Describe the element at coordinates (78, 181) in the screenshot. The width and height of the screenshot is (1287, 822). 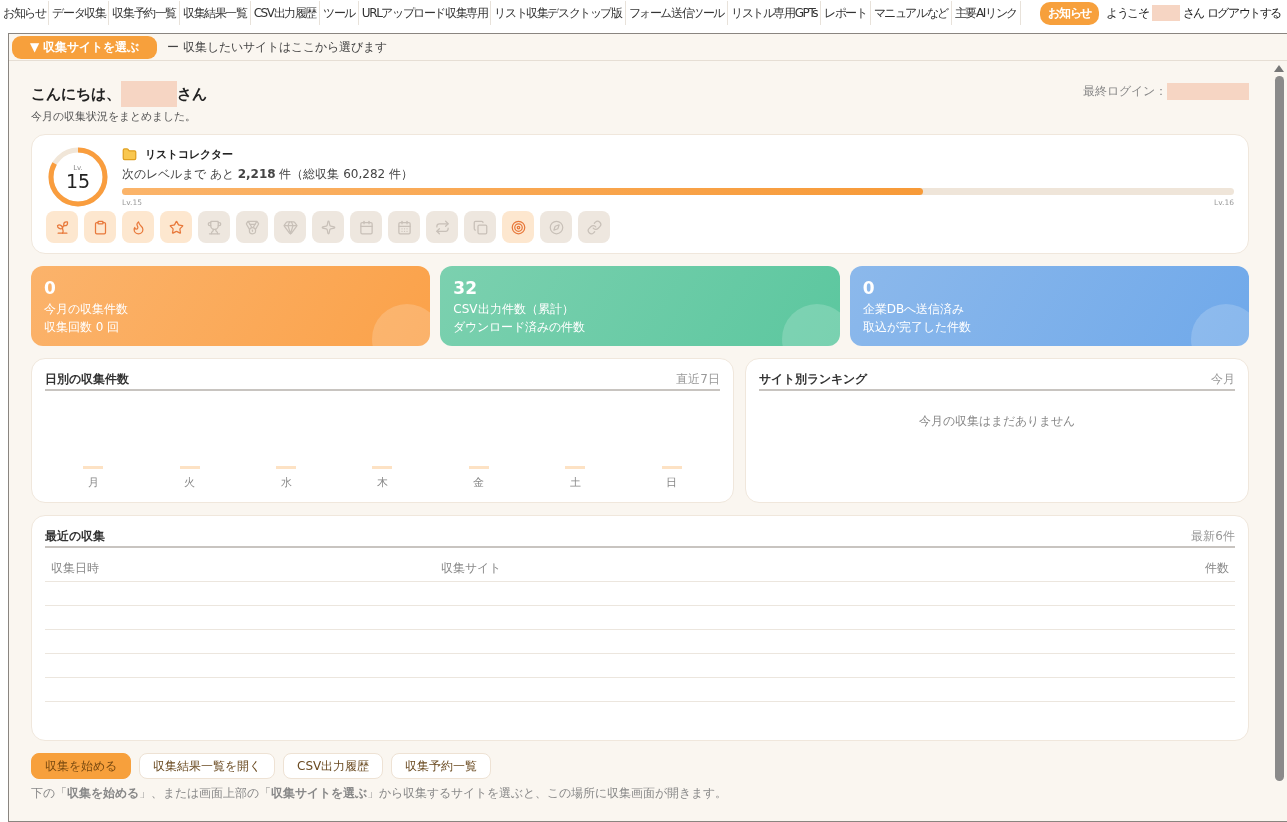
I see `level-number: 15` at that location.